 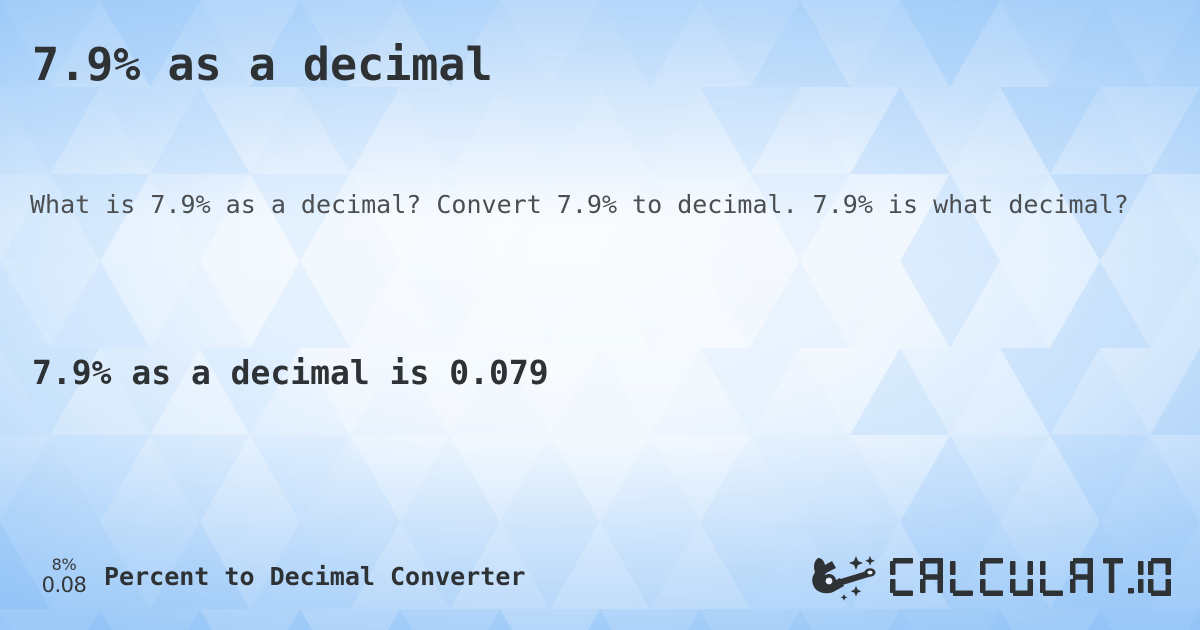 What do you see at coordinates (64, 564) in the screenshot?
I see `percent-to-decimal-icon-top: 8%` at bounding box center [64, 564].